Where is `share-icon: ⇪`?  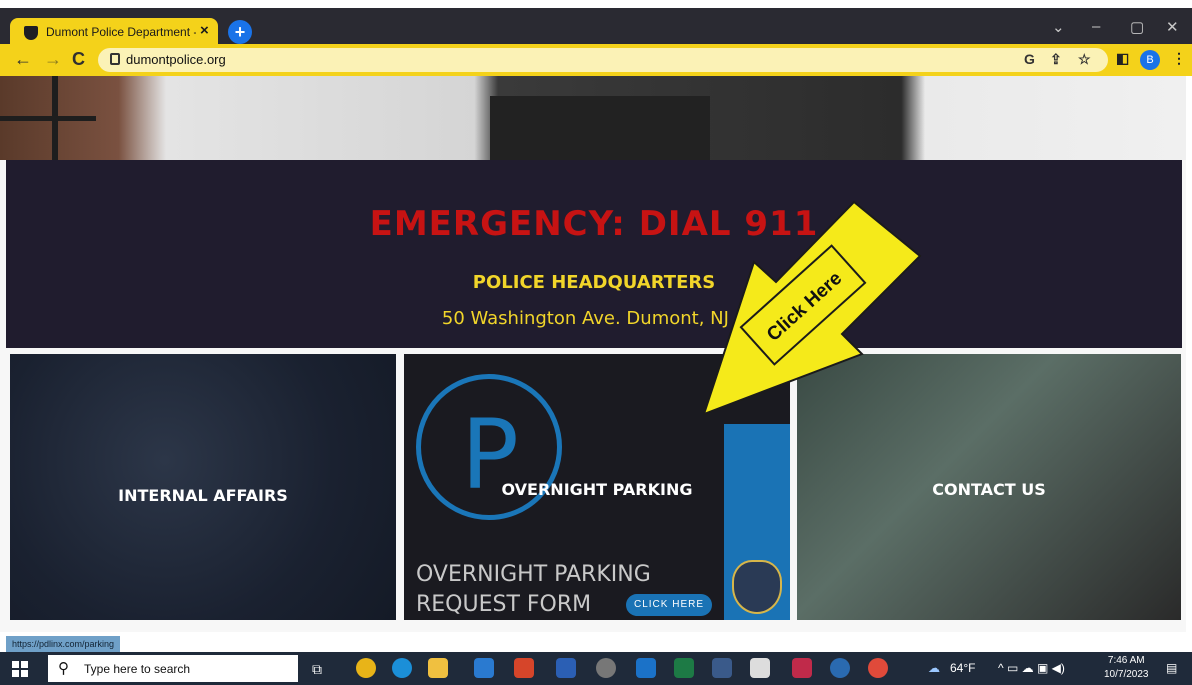 share-icon: ⇪ is located at coordinates (1056, 59).